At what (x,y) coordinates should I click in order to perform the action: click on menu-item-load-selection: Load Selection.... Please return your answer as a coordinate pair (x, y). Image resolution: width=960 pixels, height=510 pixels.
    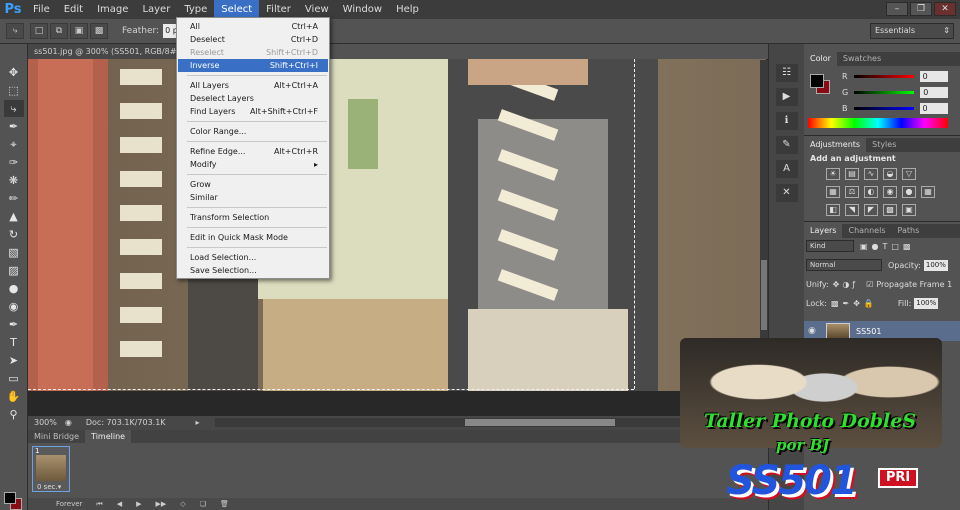
    Looking at the image, I should click on (253, 257).